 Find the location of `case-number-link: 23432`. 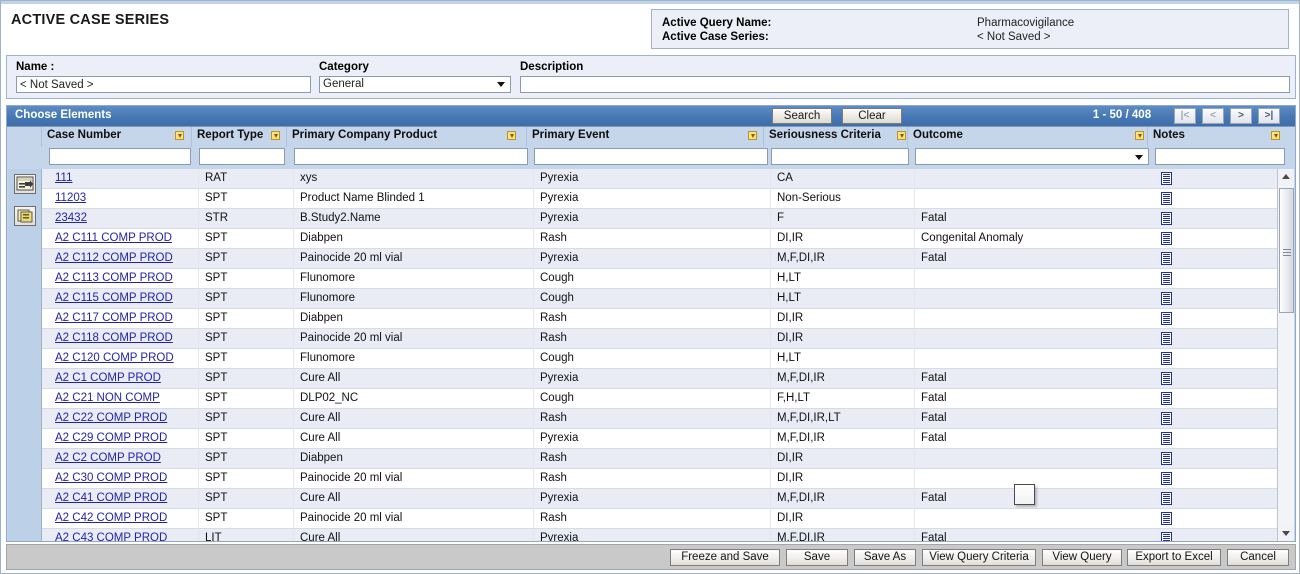

case-number-link: 23432 is located at coordinates (123, 218).